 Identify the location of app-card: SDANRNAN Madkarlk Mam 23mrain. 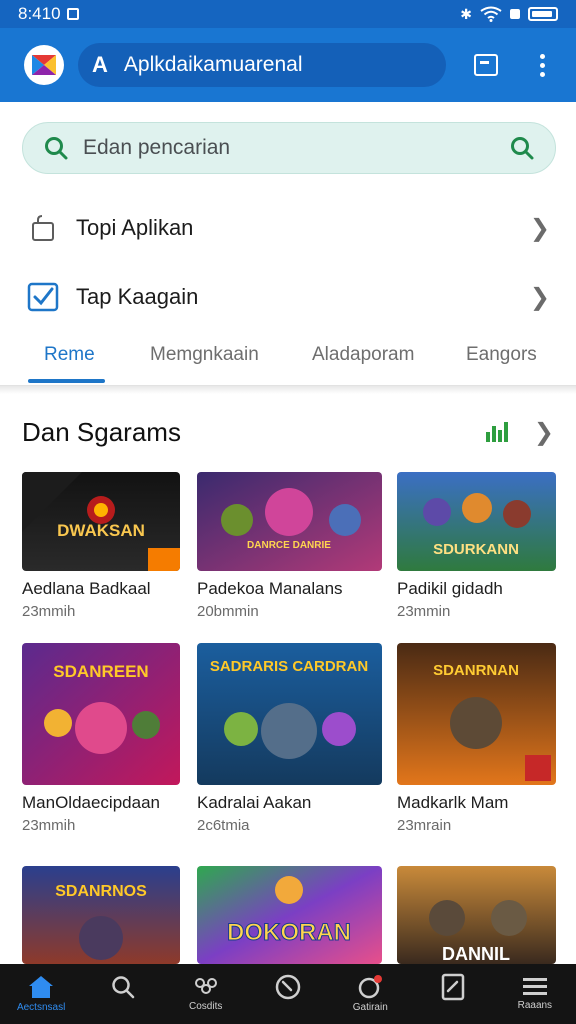
(476, 738).